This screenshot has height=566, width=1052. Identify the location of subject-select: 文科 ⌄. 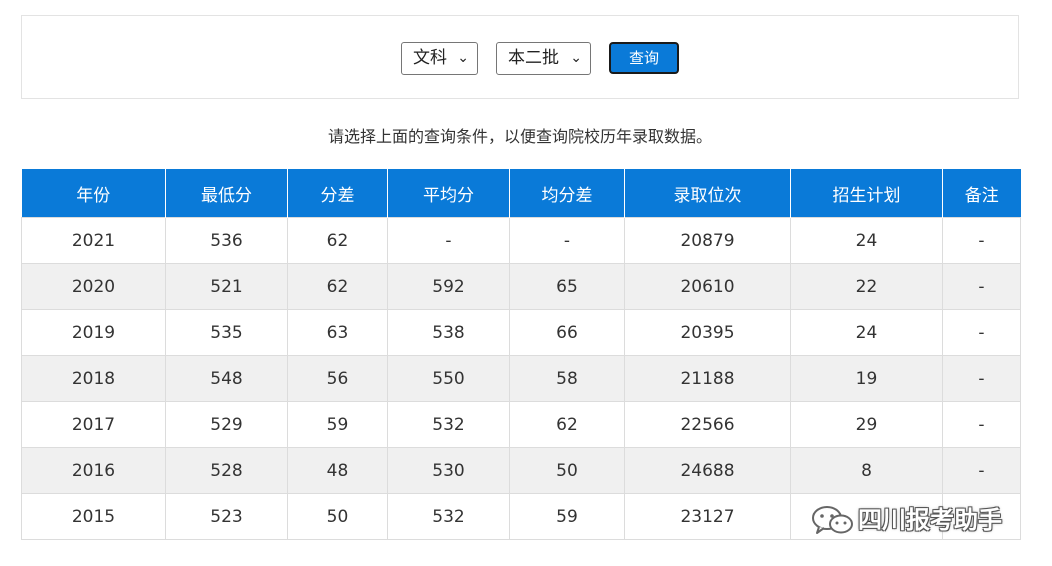
(439, 58).